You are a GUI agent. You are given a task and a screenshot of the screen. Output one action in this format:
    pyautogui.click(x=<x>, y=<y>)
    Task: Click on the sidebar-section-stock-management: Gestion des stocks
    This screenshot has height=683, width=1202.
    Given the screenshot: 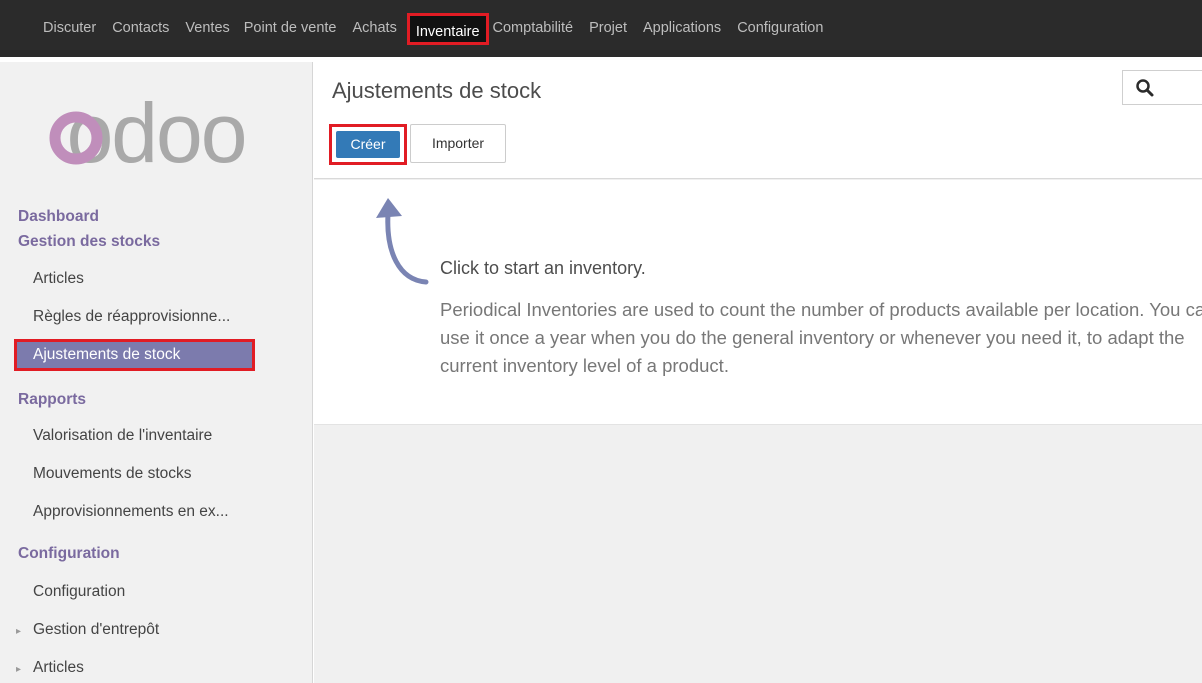 What is the action you would take?
    pyautogui.click(x=89, y=241)
    